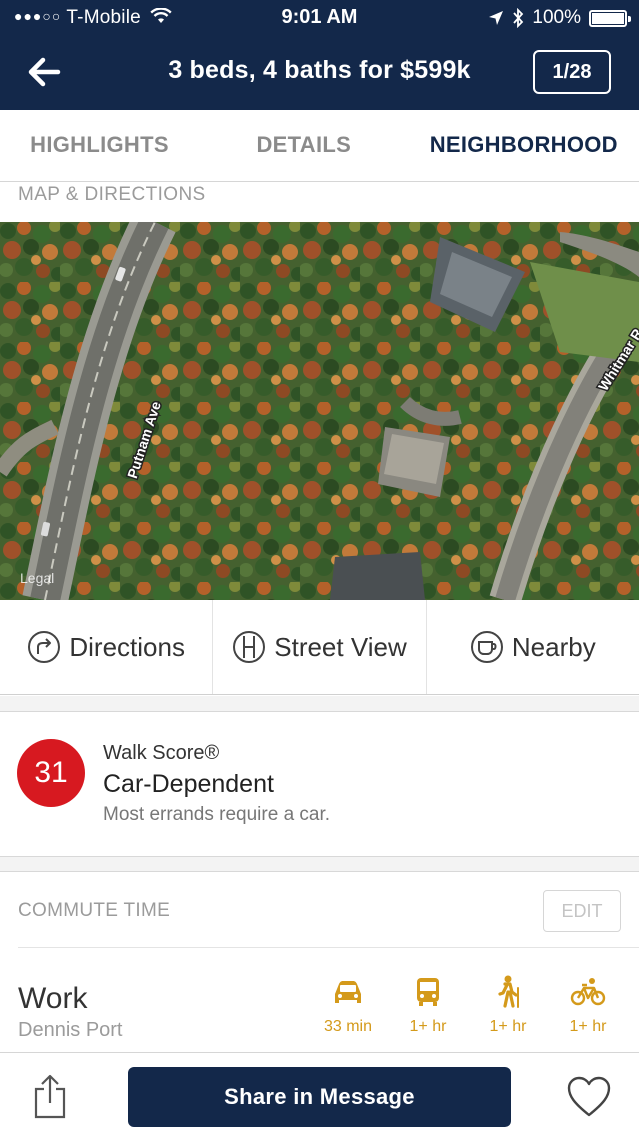 This screenshot has width=639, height=1136. I want to click on commute-modes: 33 min 1+ hr 1+ hr 1+ hr, so click(468, 1005).